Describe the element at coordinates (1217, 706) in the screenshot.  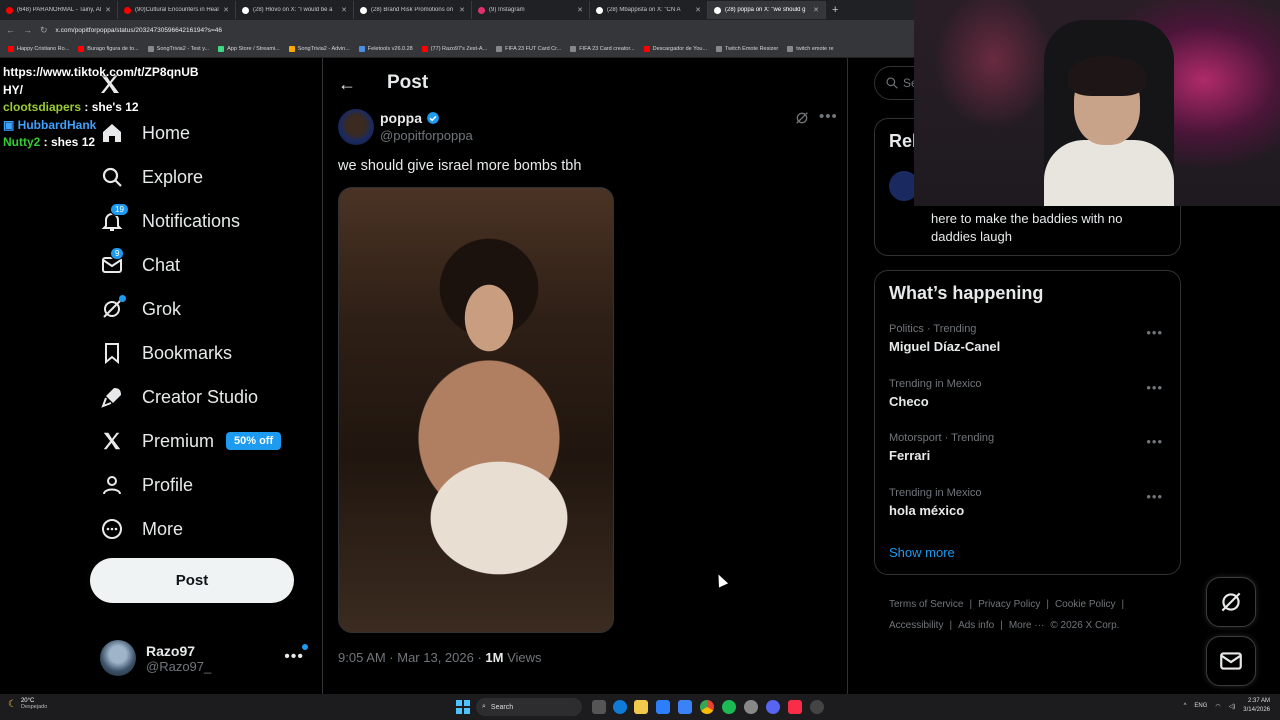
I see `wifi-icon: ◠` at that location.